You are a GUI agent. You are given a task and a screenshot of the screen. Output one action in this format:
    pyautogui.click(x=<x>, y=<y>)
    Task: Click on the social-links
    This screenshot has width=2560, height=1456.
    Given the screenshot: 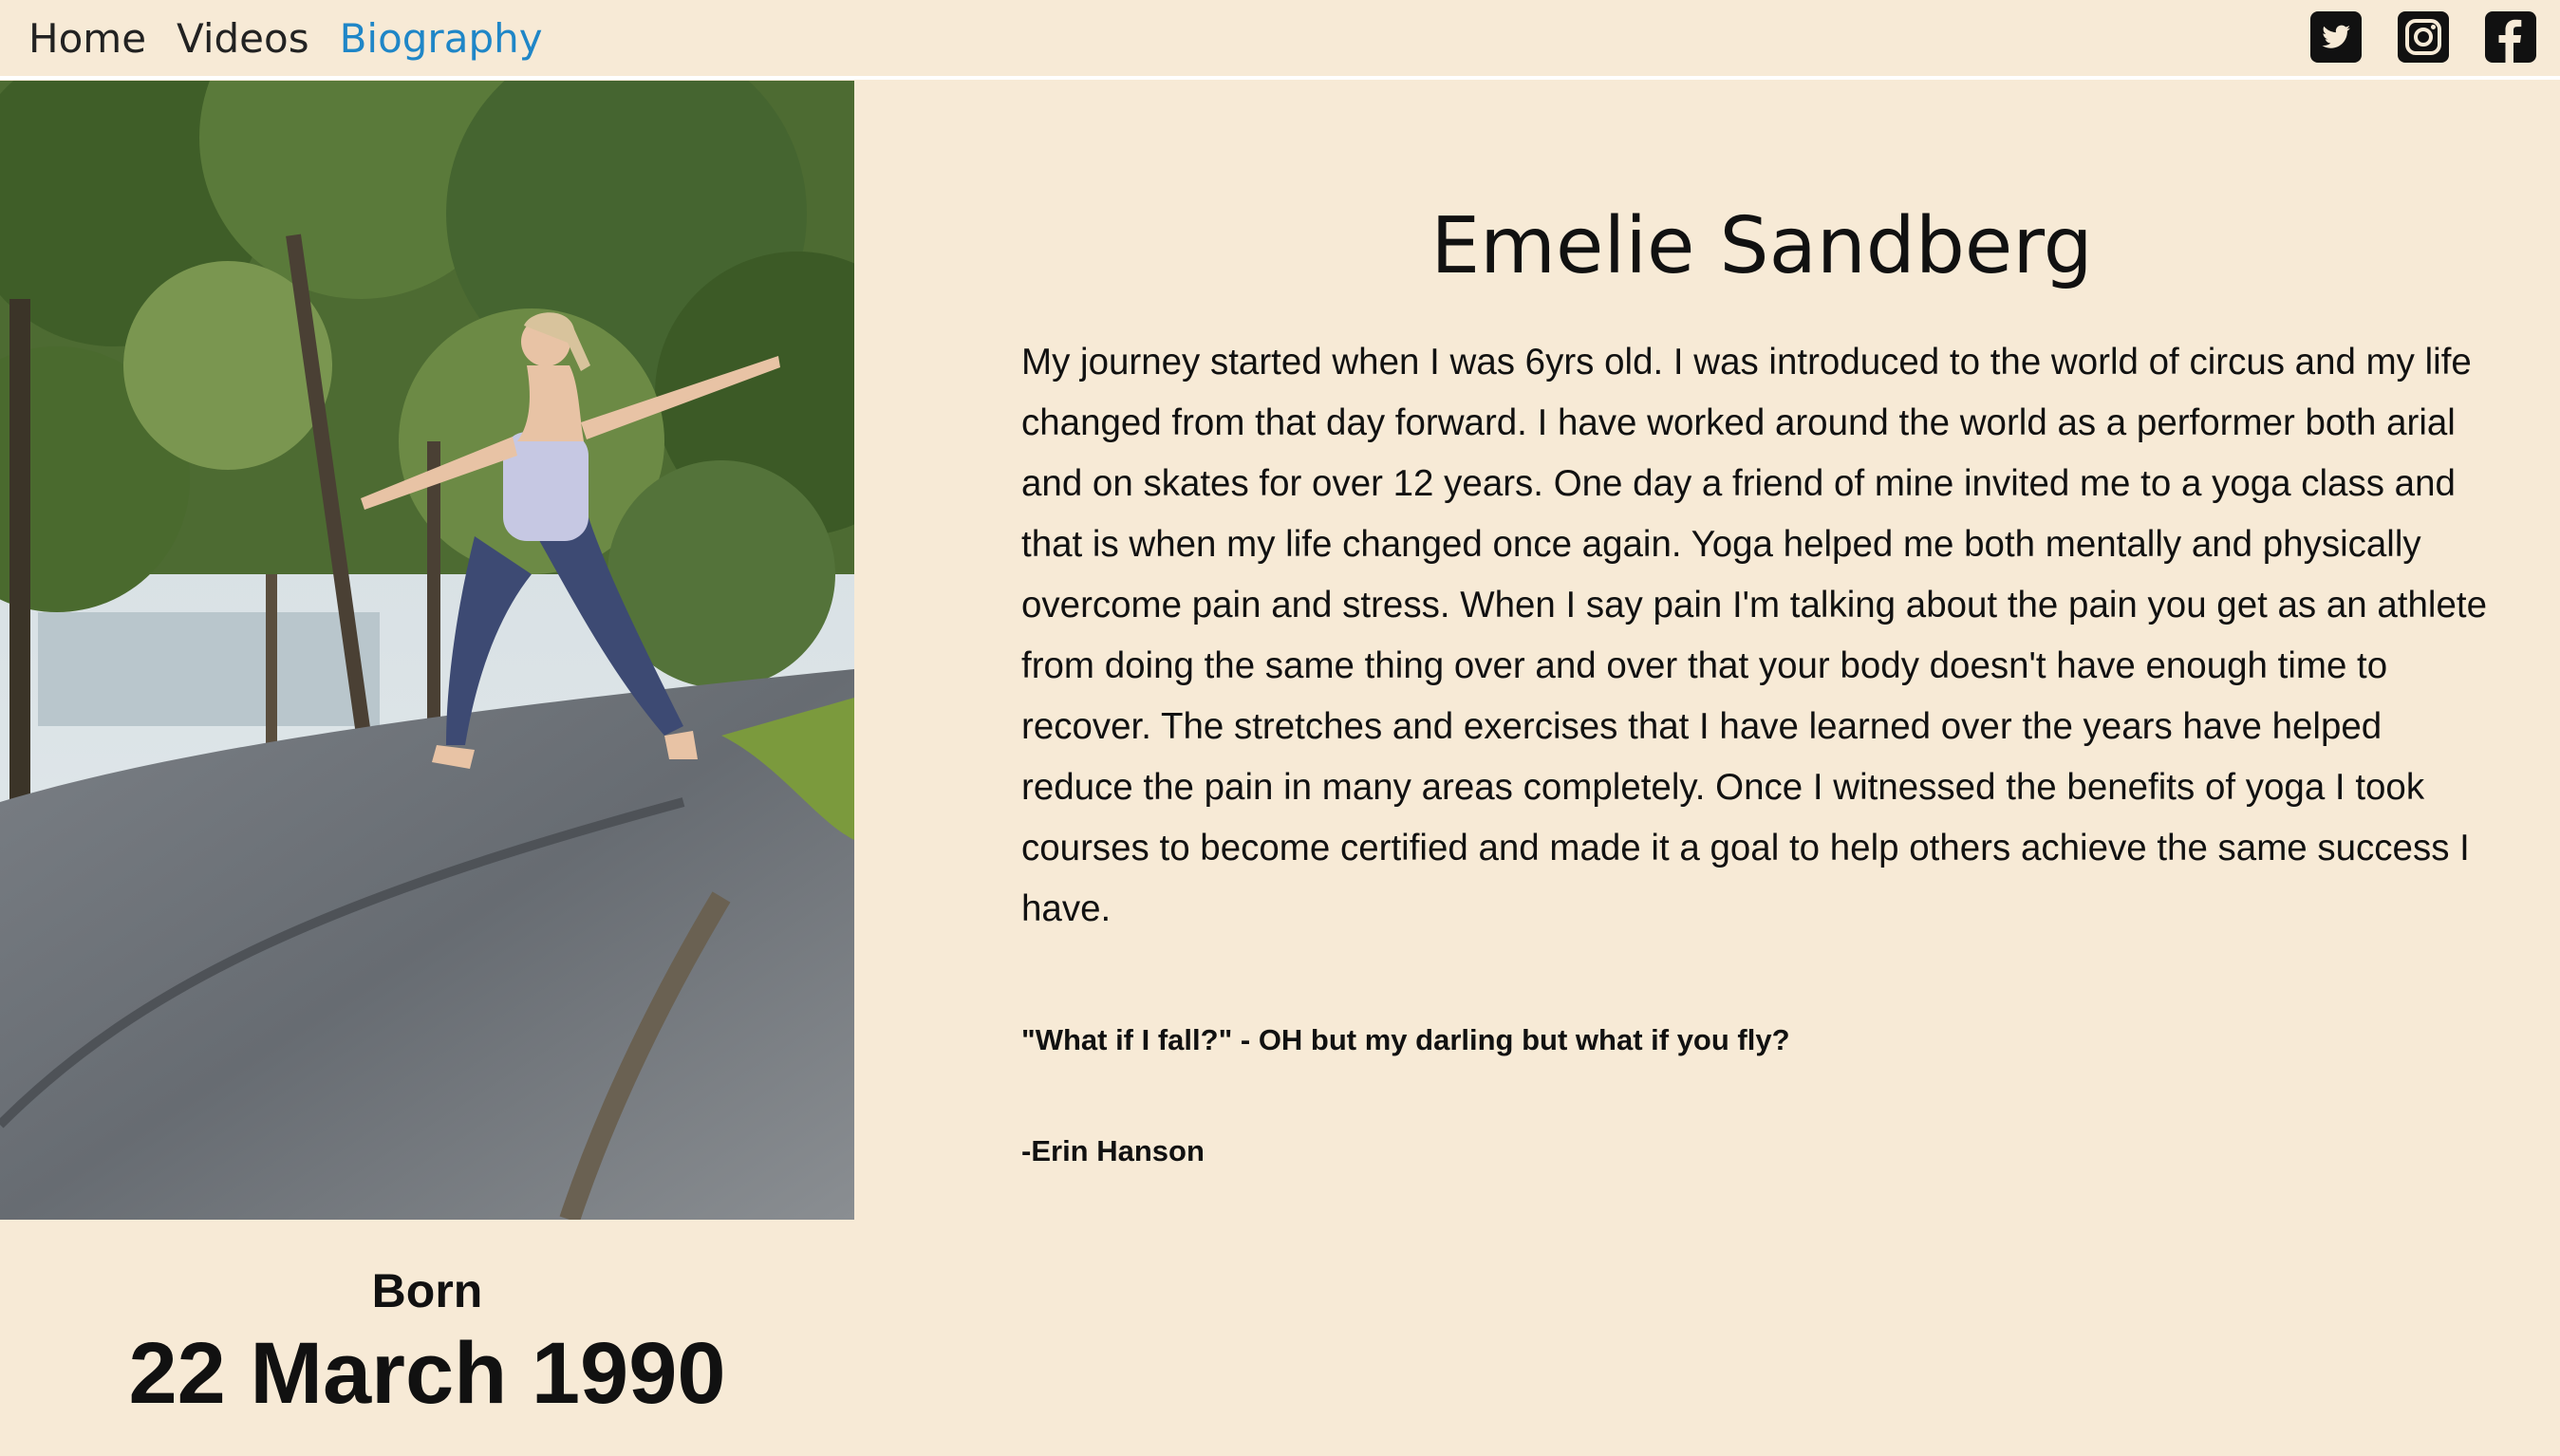 What is the action you would take?
    pyautogui.click(x=2423, y=37)
    